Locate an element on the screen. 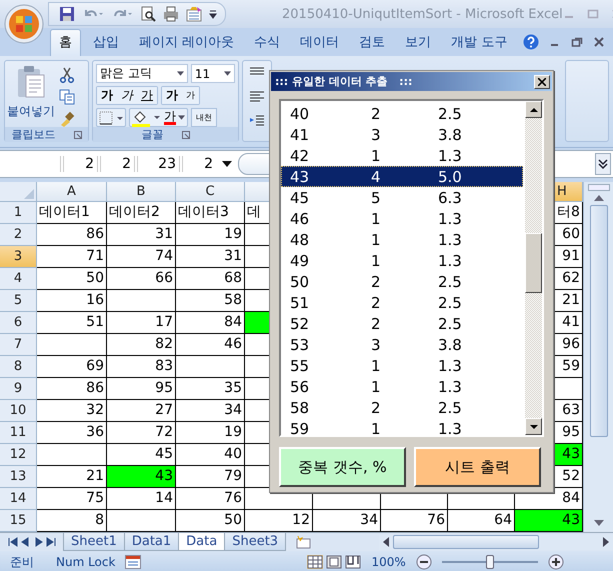  table-cell: 19 is located at coordinates (210, 433).